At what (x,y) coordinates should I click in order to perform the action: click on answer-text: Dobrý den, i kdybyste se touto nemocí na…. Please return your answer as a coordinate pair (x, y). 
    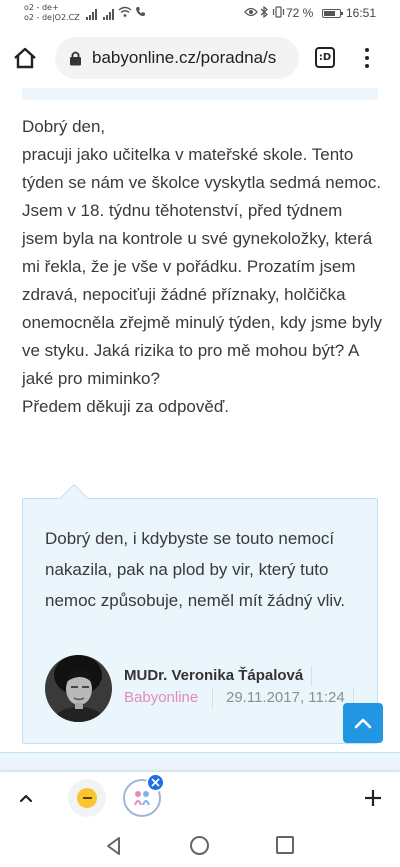
    Looking at the image, I should click on (195, 569).